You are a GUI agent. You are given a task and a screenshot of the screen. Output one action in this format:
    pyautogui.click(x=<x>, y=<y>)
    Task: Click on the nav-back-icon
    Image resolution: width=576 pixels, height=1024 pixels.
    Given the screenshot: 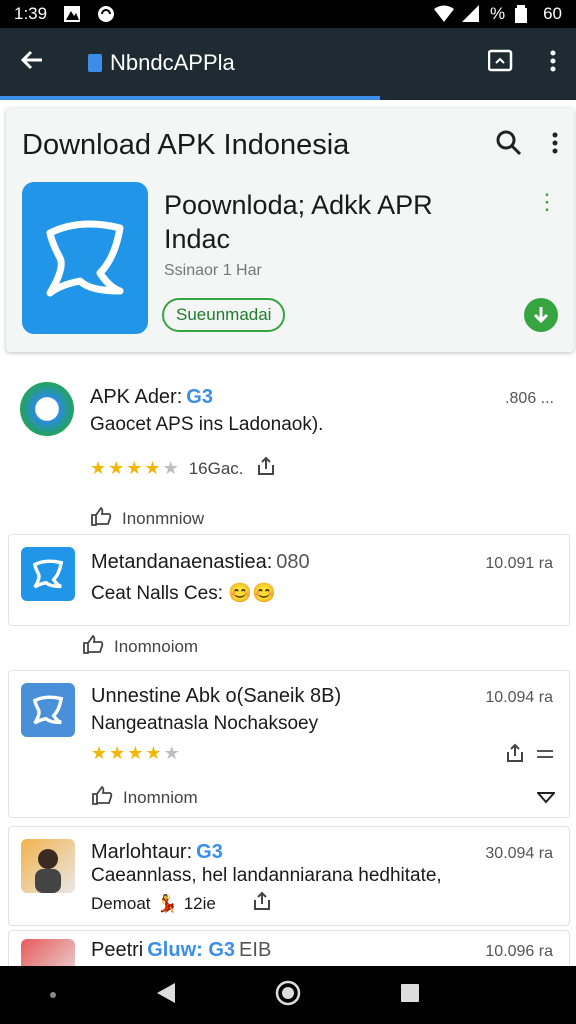 What is the action you would take?
    pyautogui.click(x=166, y=995)
    